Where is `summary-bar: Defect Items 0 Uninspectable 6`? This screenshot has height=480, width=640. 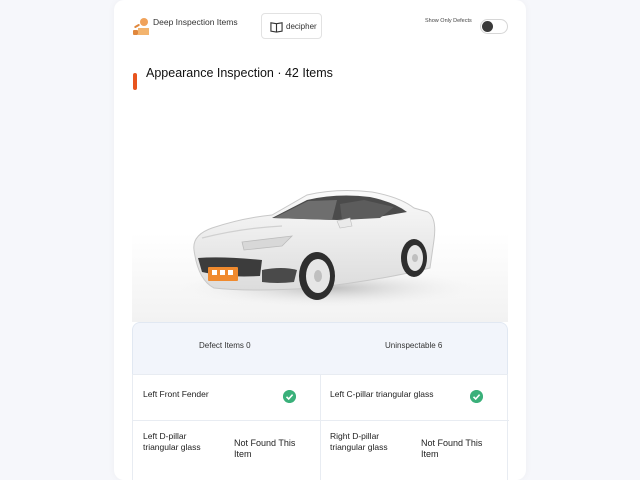 summary-bar: Defect Items 0 Uninspectable 6 is located at coordinates (320, 348).